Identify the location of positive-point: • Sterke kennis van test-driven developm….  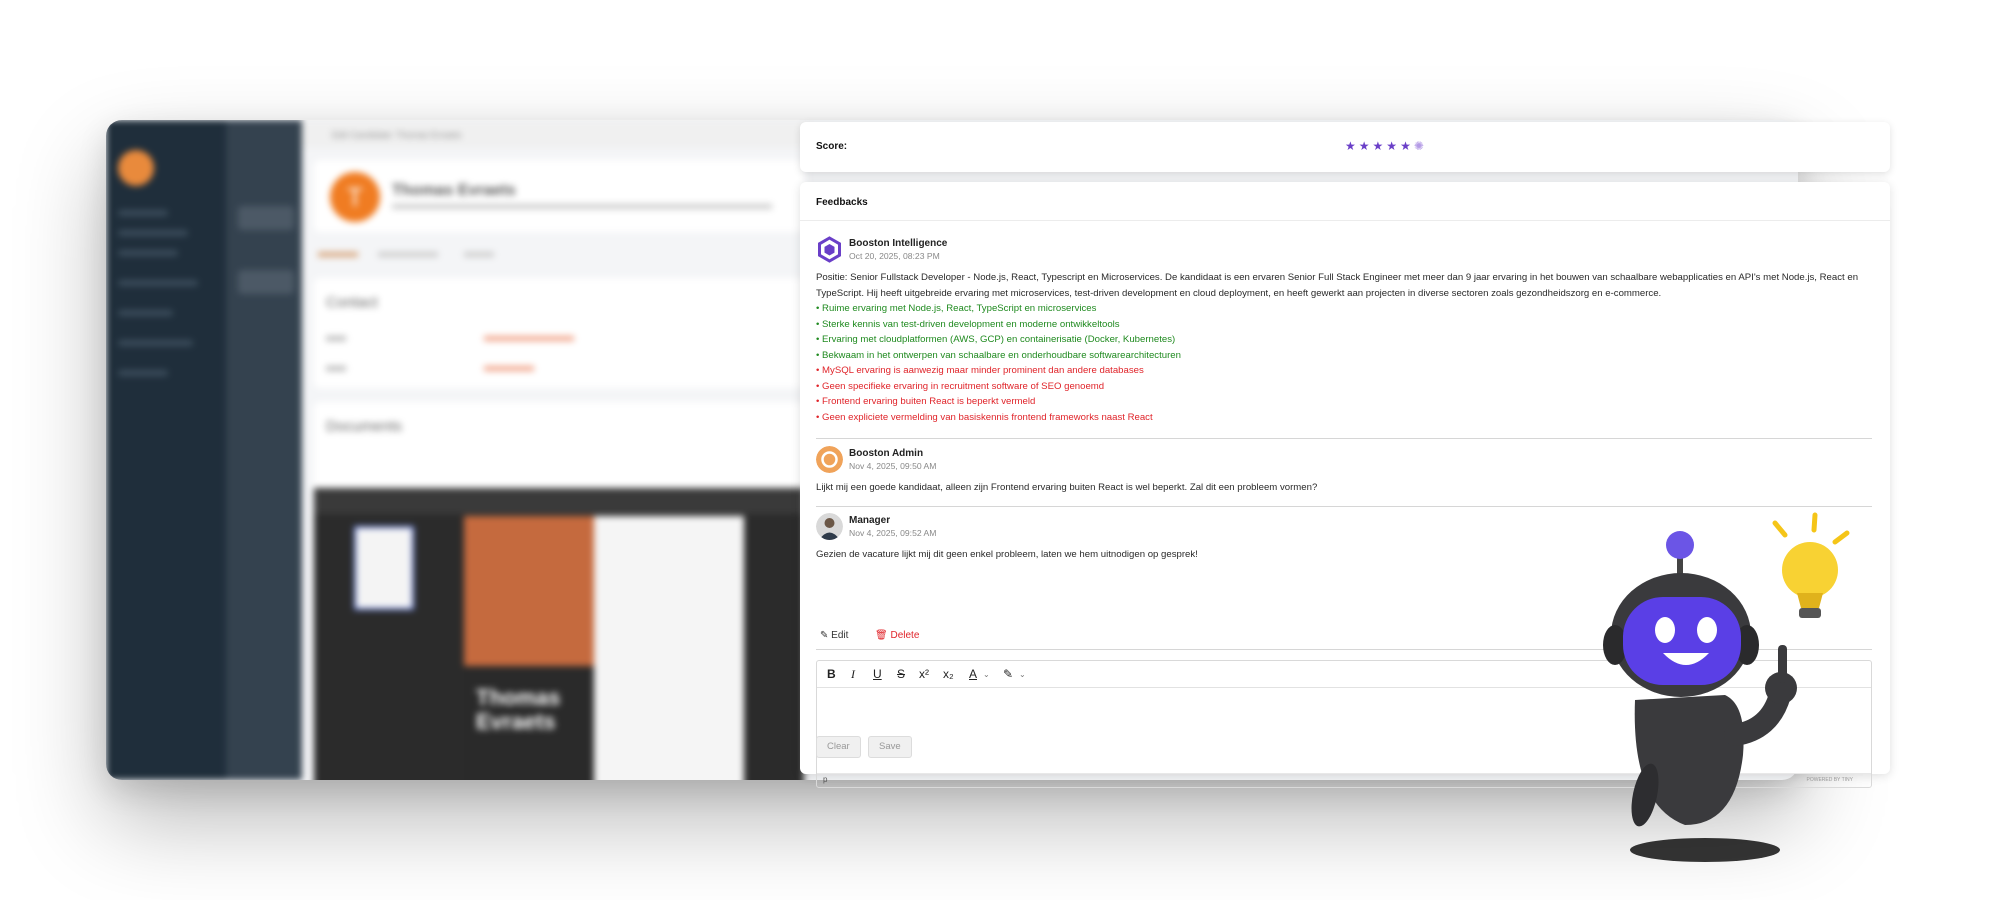
(968, 324).